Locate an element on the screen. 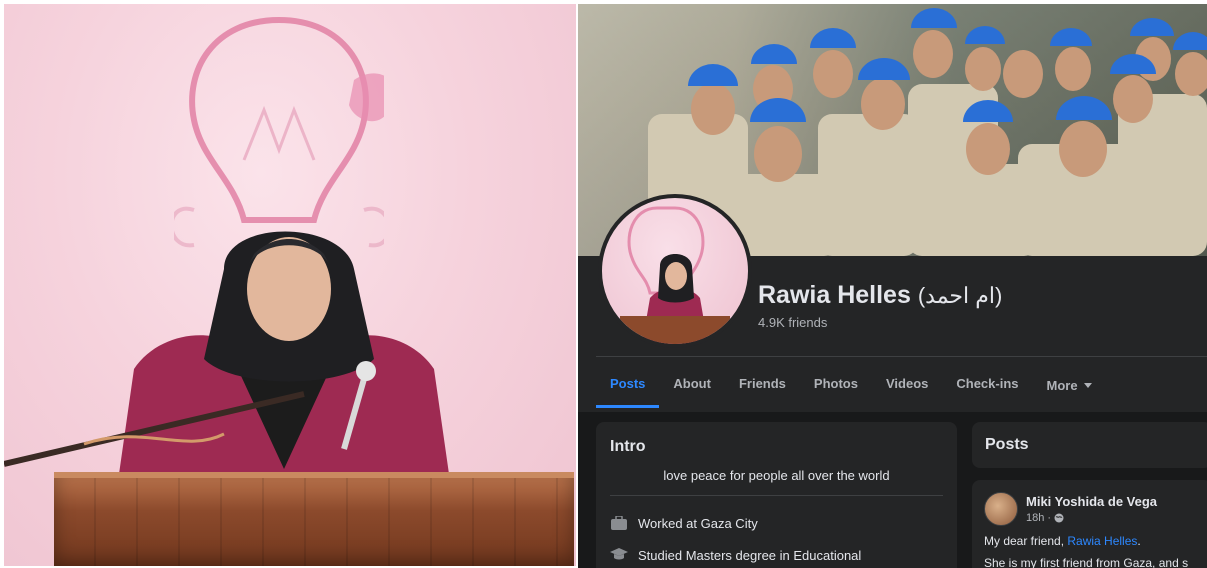 The width and height of the screenshot is (1207, 568). post-text-prefix: My dear friend, is located at coordinates (1026, 541).